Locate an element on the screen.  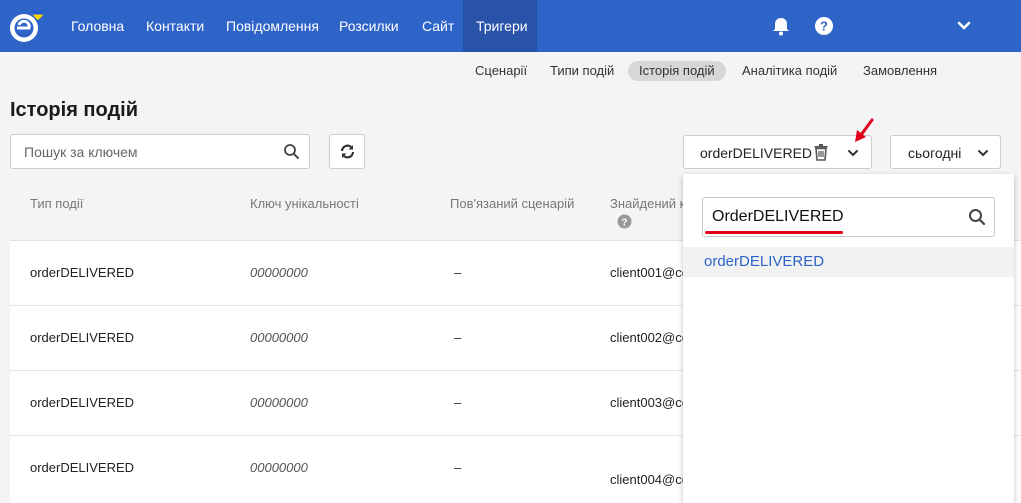
column-header-unique-key: Ключ унікальності is located at coordinates (304, 203).